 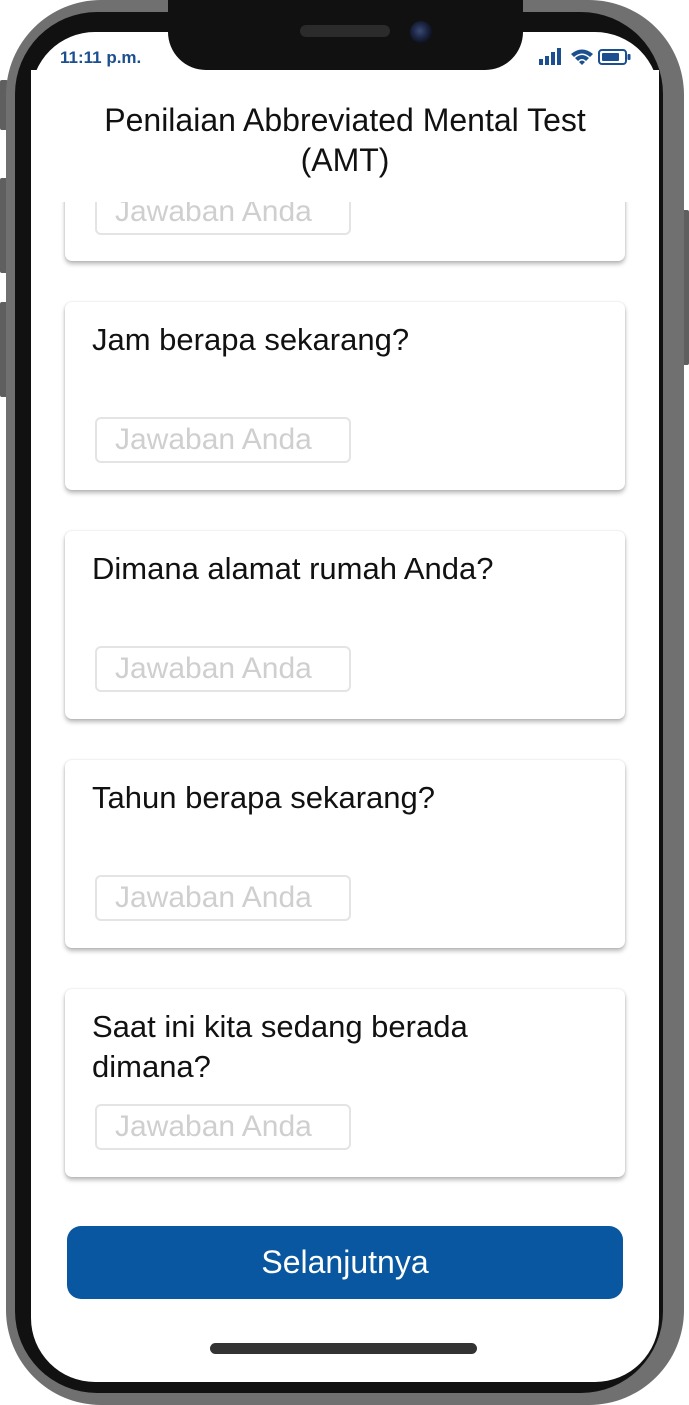 What do you see at coordinates (345, 854) in the screenshot?
I see `question-card: Tahun berapa sekarang?` at bounding box center [345, 854].